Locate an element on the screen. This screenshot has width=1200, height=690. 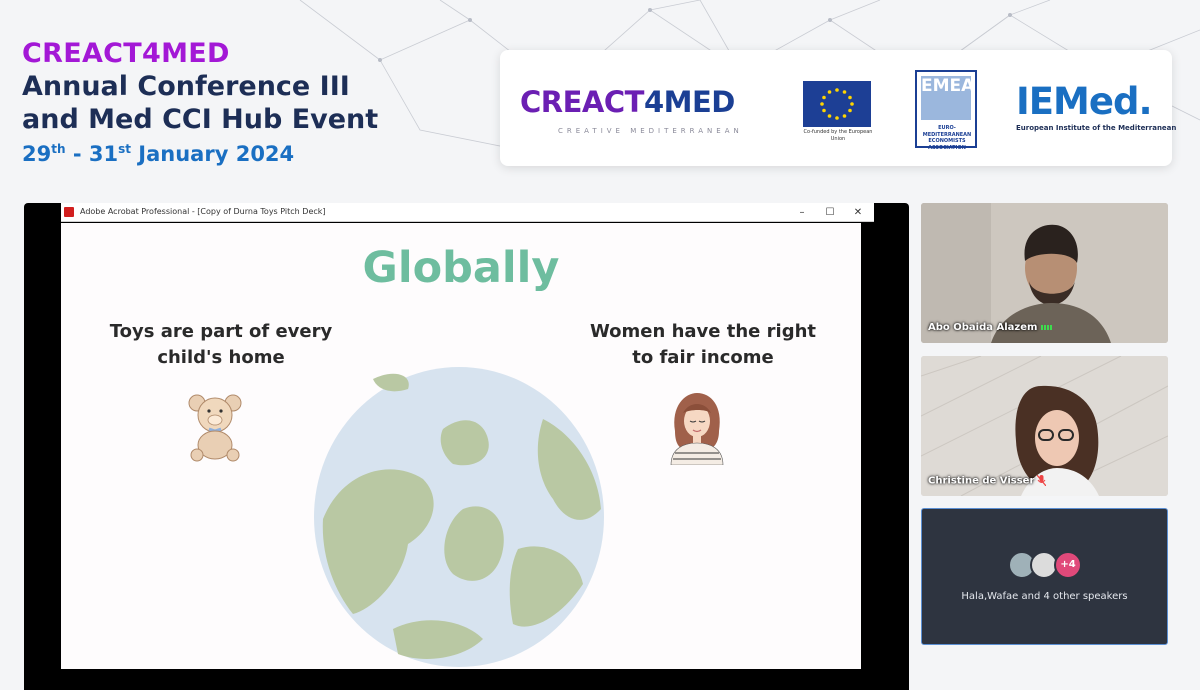
conference-title-line-2: and Med CCI Hub Event is located at coordinates (200, 119).